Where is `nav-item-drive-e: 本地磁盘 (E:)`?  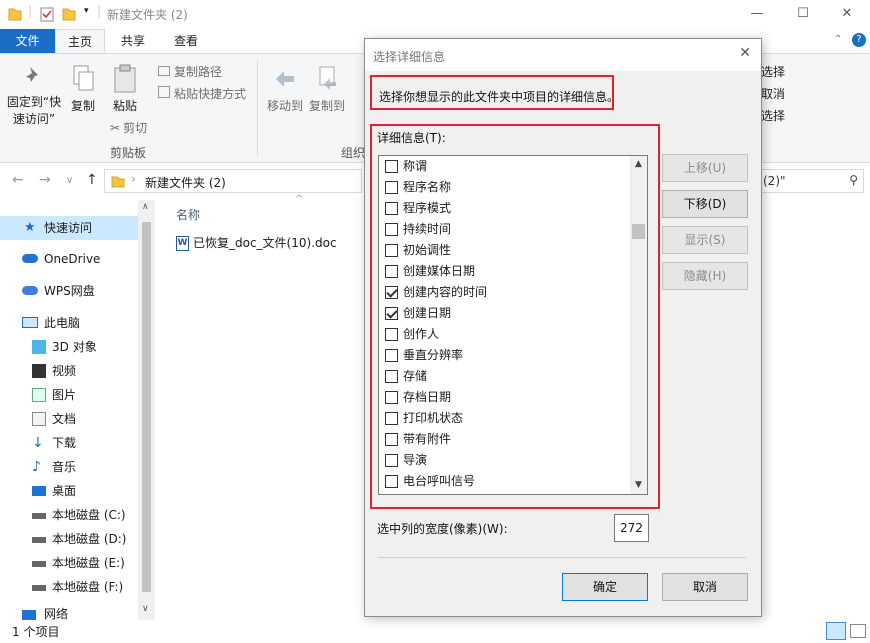
nav-item-drive-e: 本地磁盘 (E:) is located at coordinates (69, 563).